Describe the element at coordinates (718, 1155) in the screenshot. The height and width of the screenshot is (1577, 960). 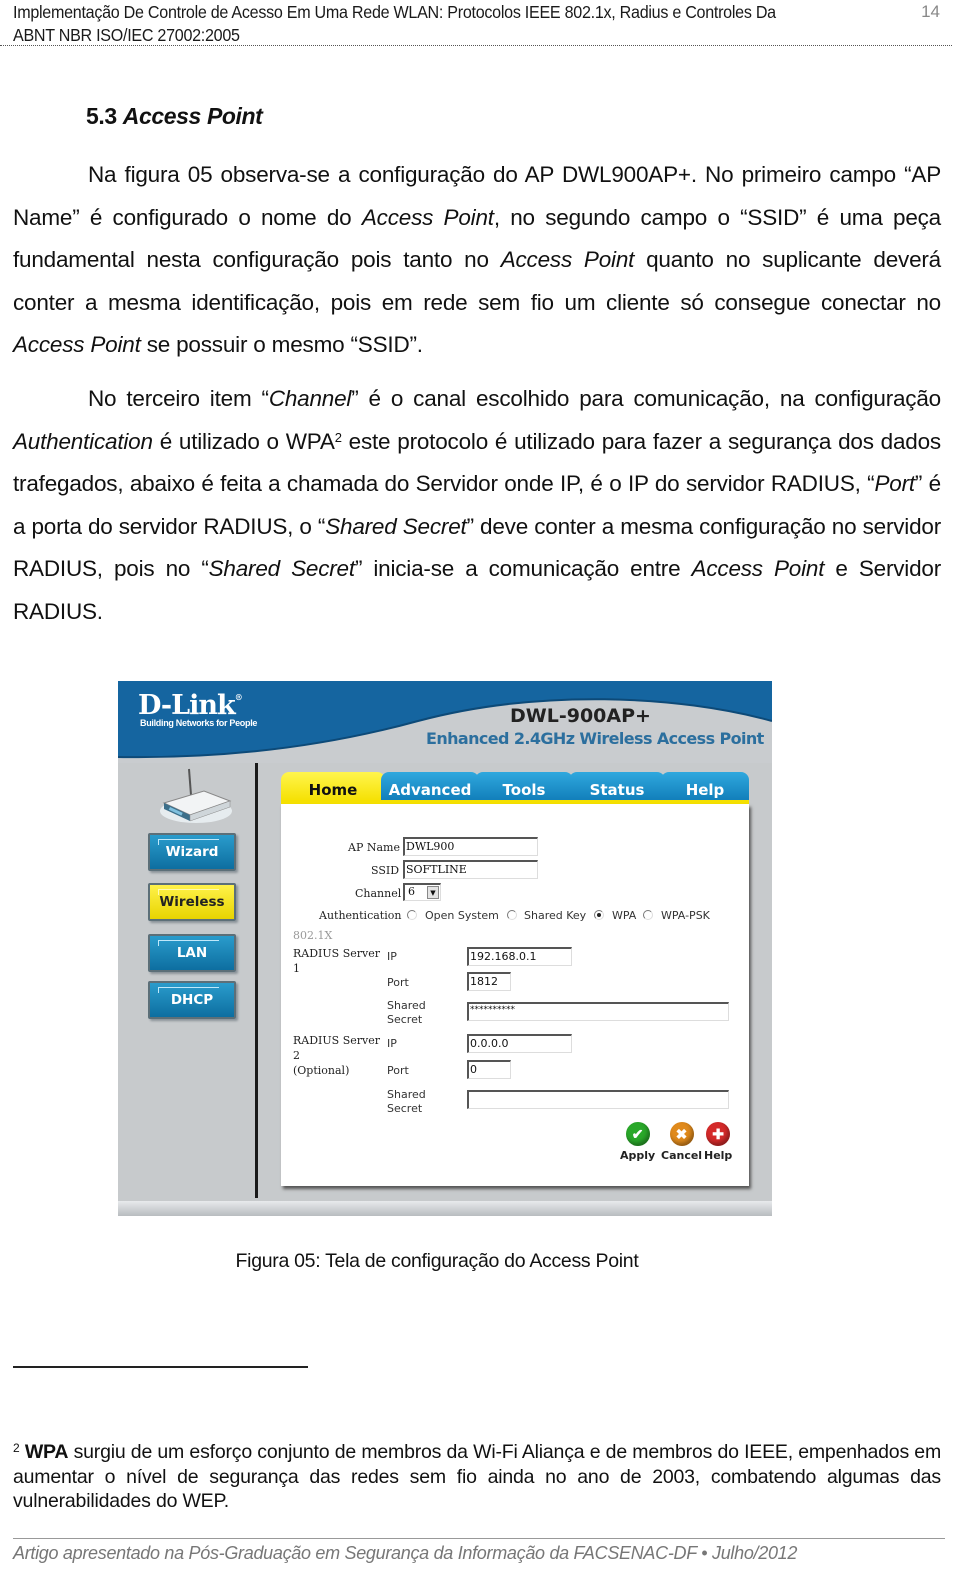
I see `help-label: Help` at that location.